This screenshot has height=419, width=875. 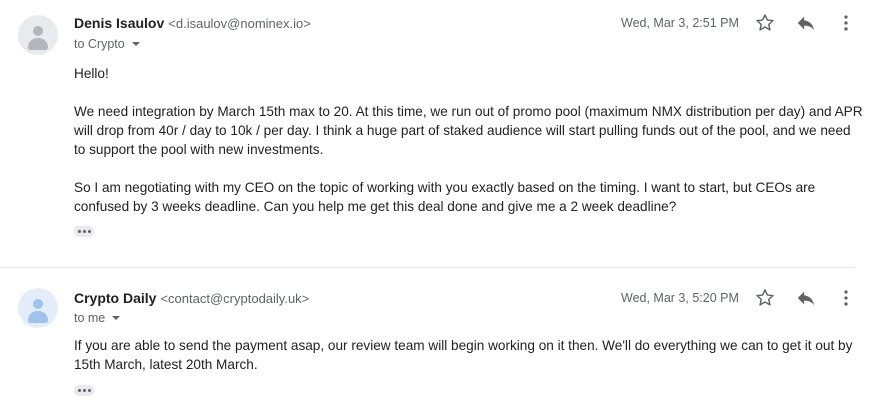 What do you see at coordinates (680, 23) in the screenshot?
I see `timestamp: Wed, Mar 3, 2:51 PM` at bounding box center [680, 23].